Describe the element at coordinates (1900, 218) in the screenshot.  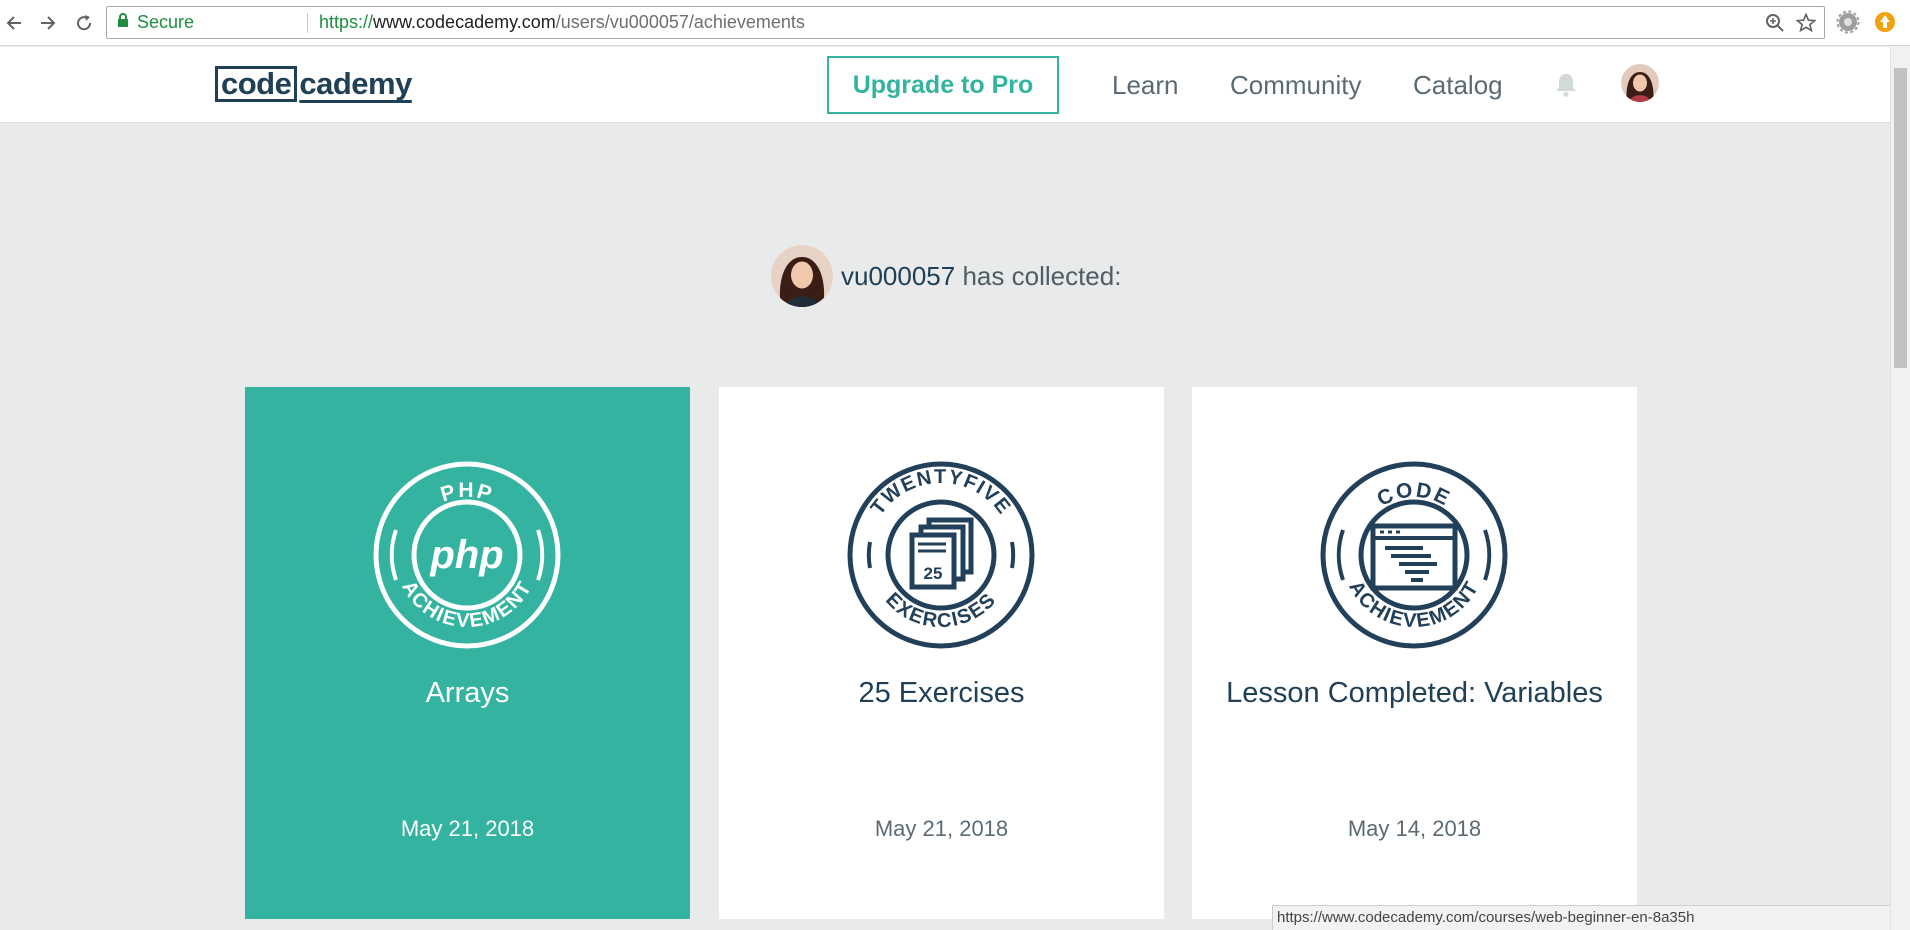
I see `scrollbar-thumb` at that location.